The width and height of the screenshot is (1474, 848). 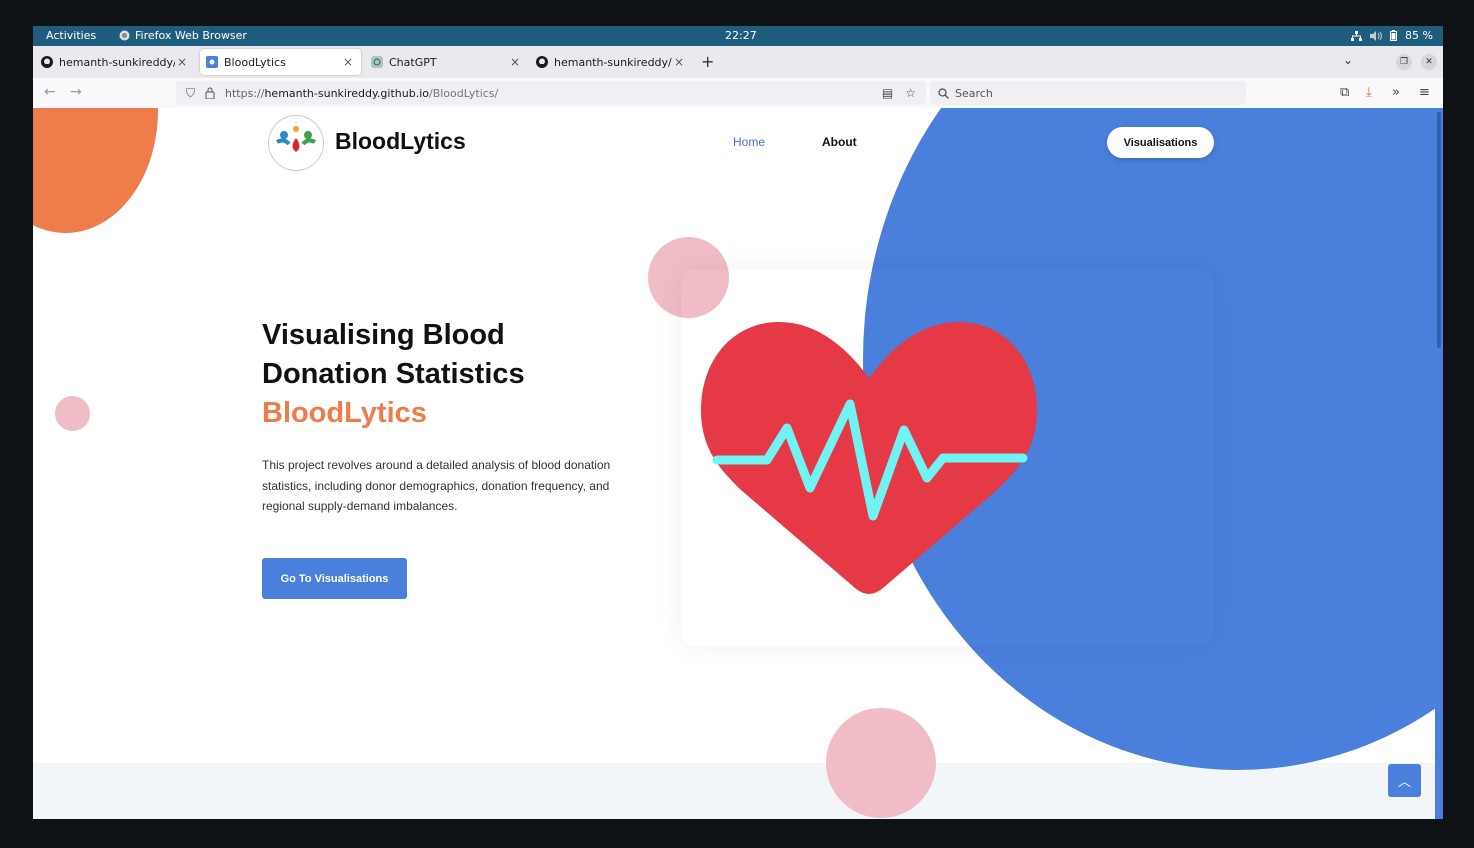 I want to click on next-section-band, so click(x=738, y=791).